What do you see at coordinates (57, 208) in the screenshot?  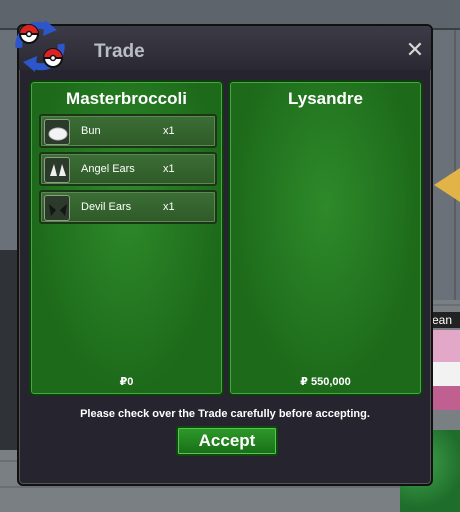 I see `devil-ears-icon` at bounding box center [57, 208].